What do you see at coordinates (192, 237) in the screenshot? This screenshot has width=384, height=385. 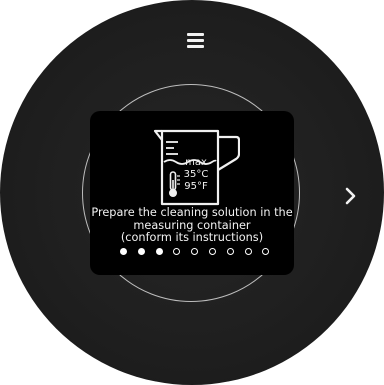 I see `instruction-line: (conform its instructions)` at bounding box center [192, 237].